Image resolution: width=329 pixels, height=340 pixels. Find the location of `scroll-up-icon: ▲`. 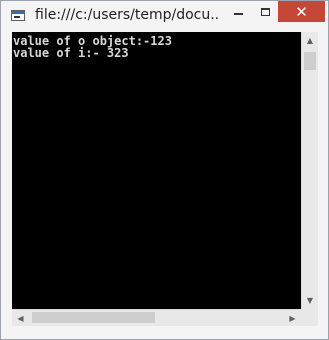

scroll-up-icon: ▲ is located at coordinates (310, 40).